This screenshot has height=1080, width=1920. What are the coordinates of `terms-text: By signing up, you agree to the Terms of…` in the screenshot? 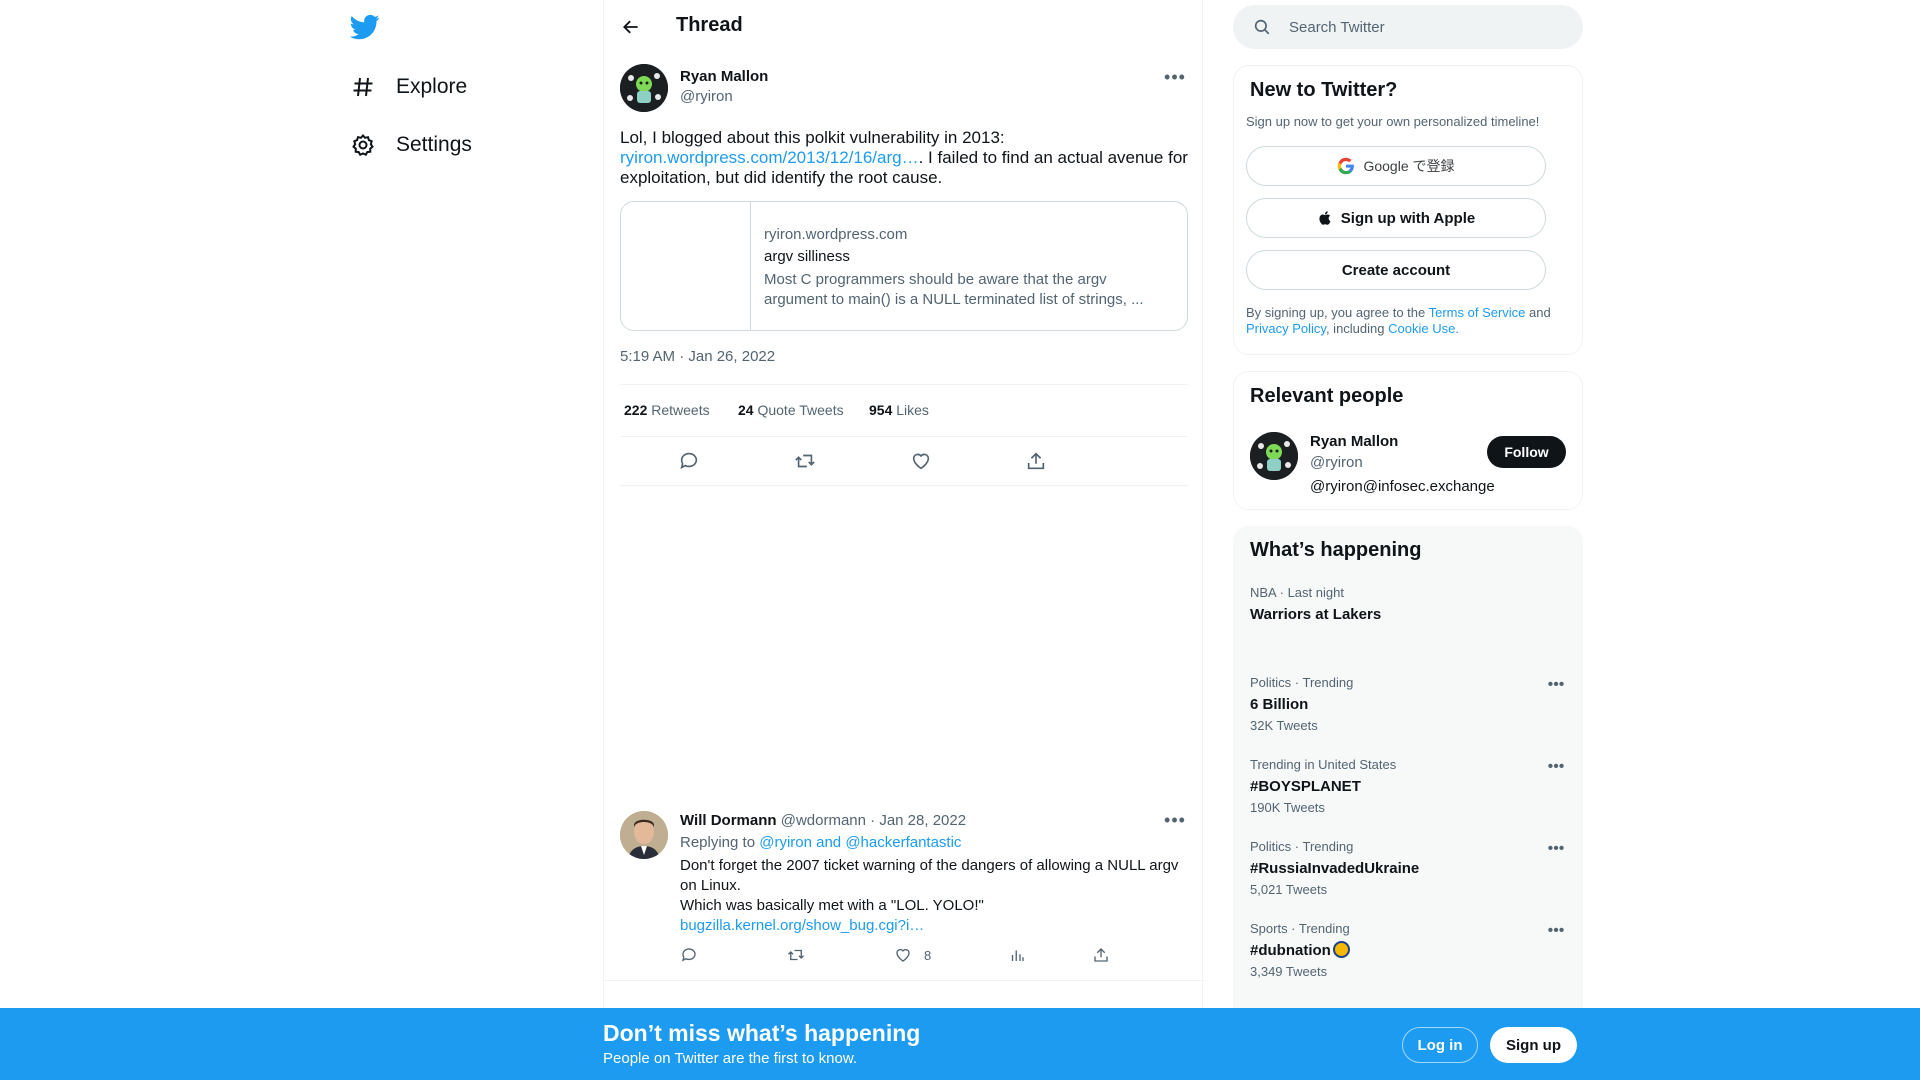 It's located at (1408, 321).